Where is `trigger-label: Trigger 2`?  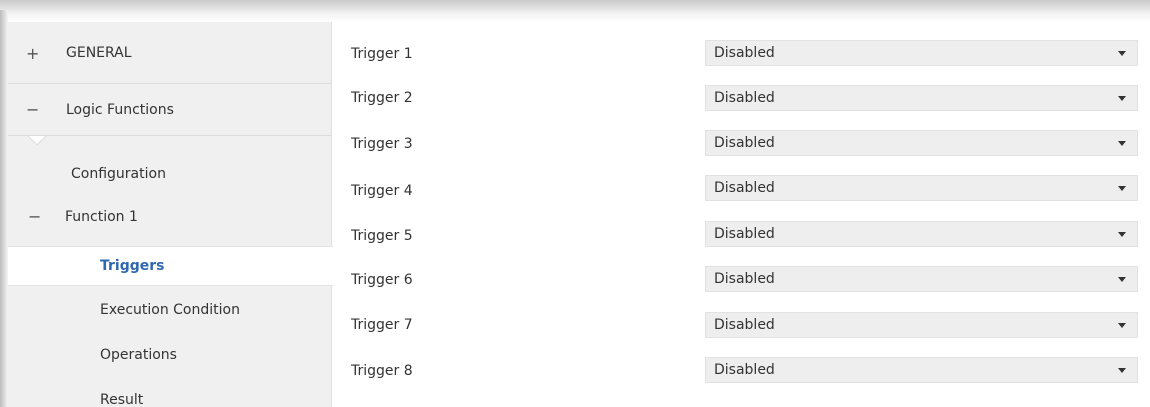 trigger-label: Trigger 2 is located at coordinates (382, 98).